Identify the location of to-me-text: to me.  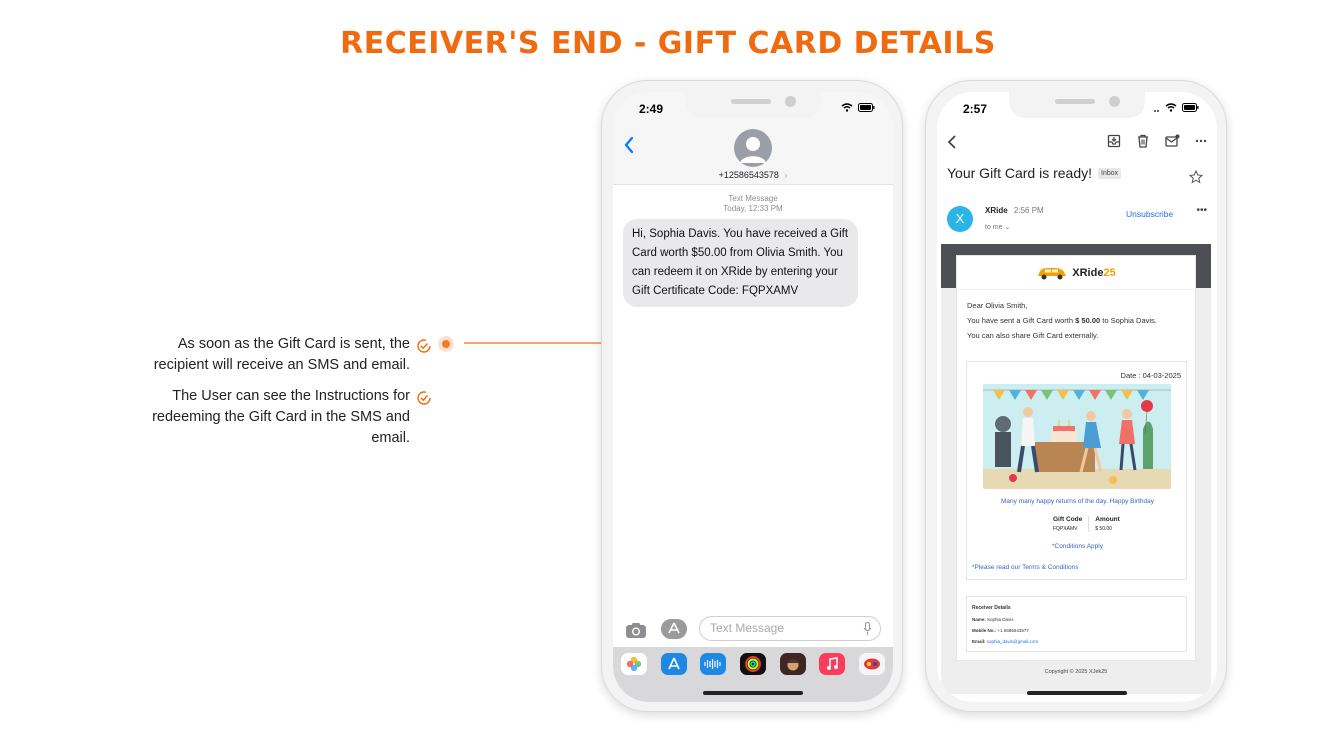
(994, 227).